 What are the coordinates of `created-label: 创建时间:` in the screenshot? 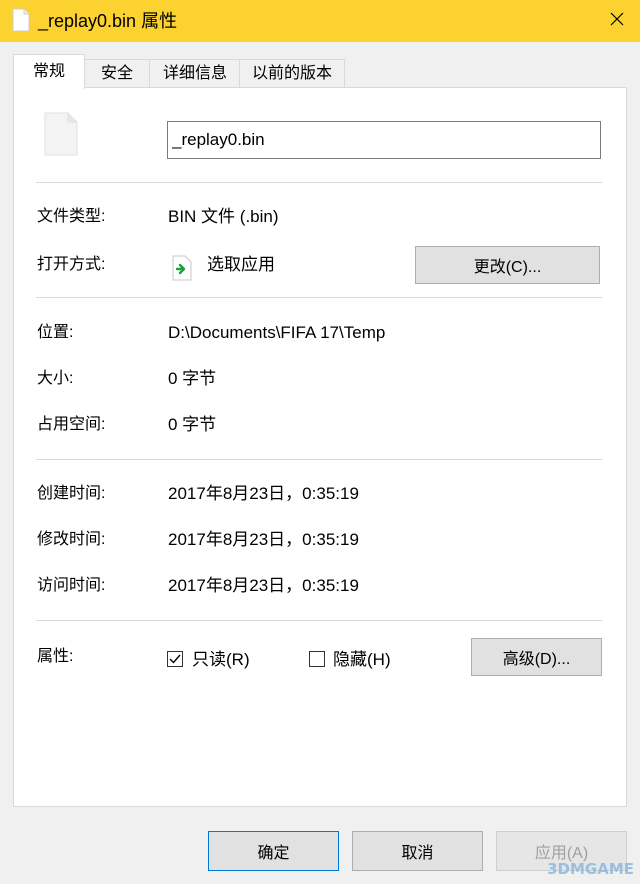 It's located at (71, 493).